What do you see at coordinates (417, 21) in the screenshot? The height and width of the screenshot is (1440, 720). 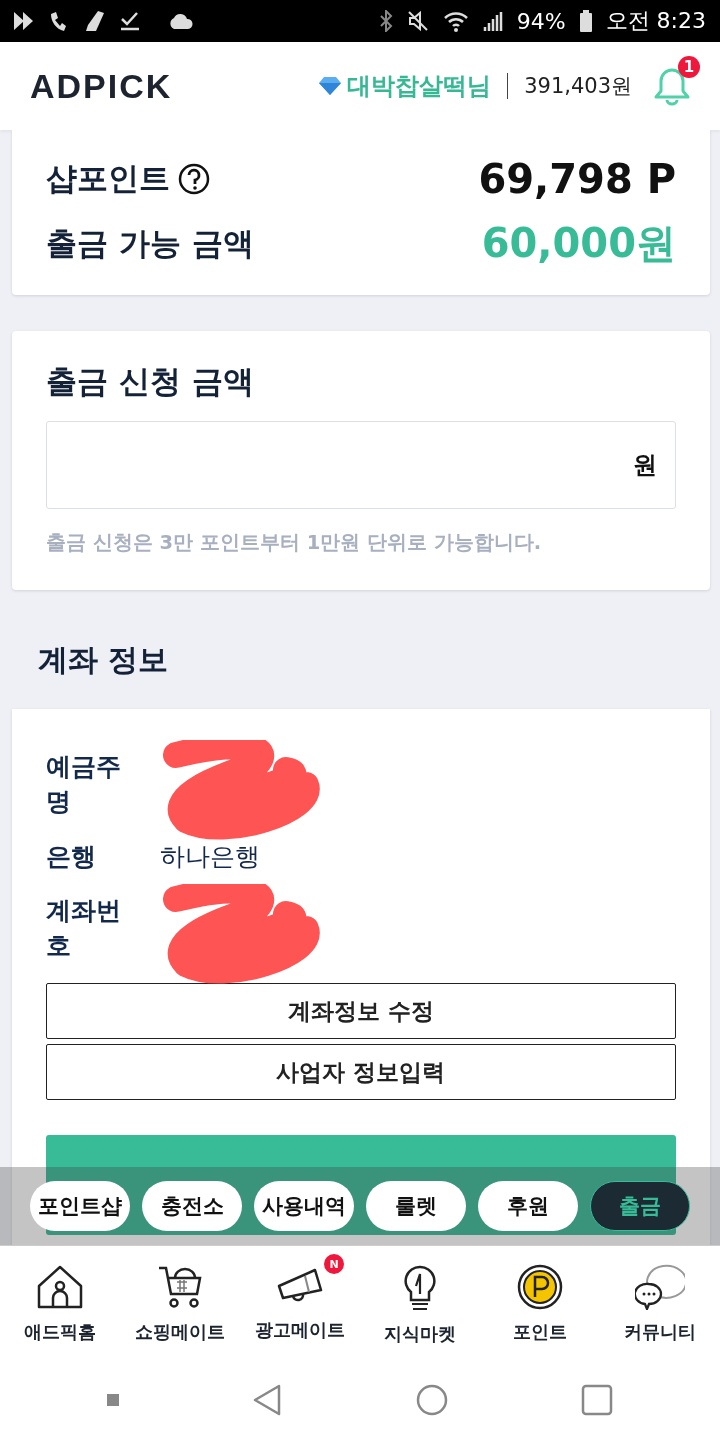 I see `mute-icon` at bounding box center [417, 21].